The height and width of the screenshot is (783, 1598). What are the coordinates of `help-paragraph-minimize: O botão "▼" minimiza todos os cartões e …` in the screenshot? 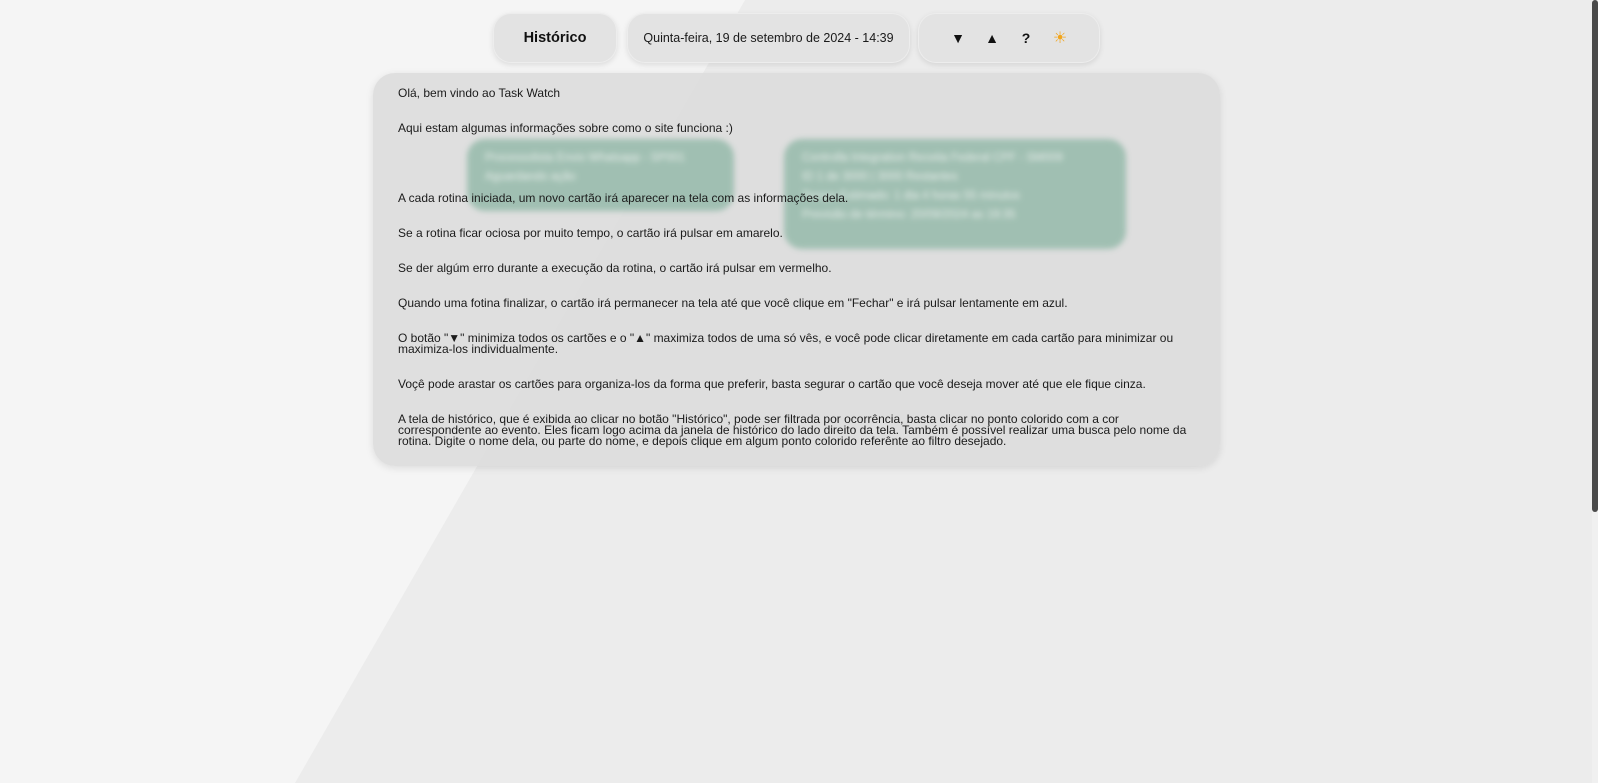 It's located at (786, 343).